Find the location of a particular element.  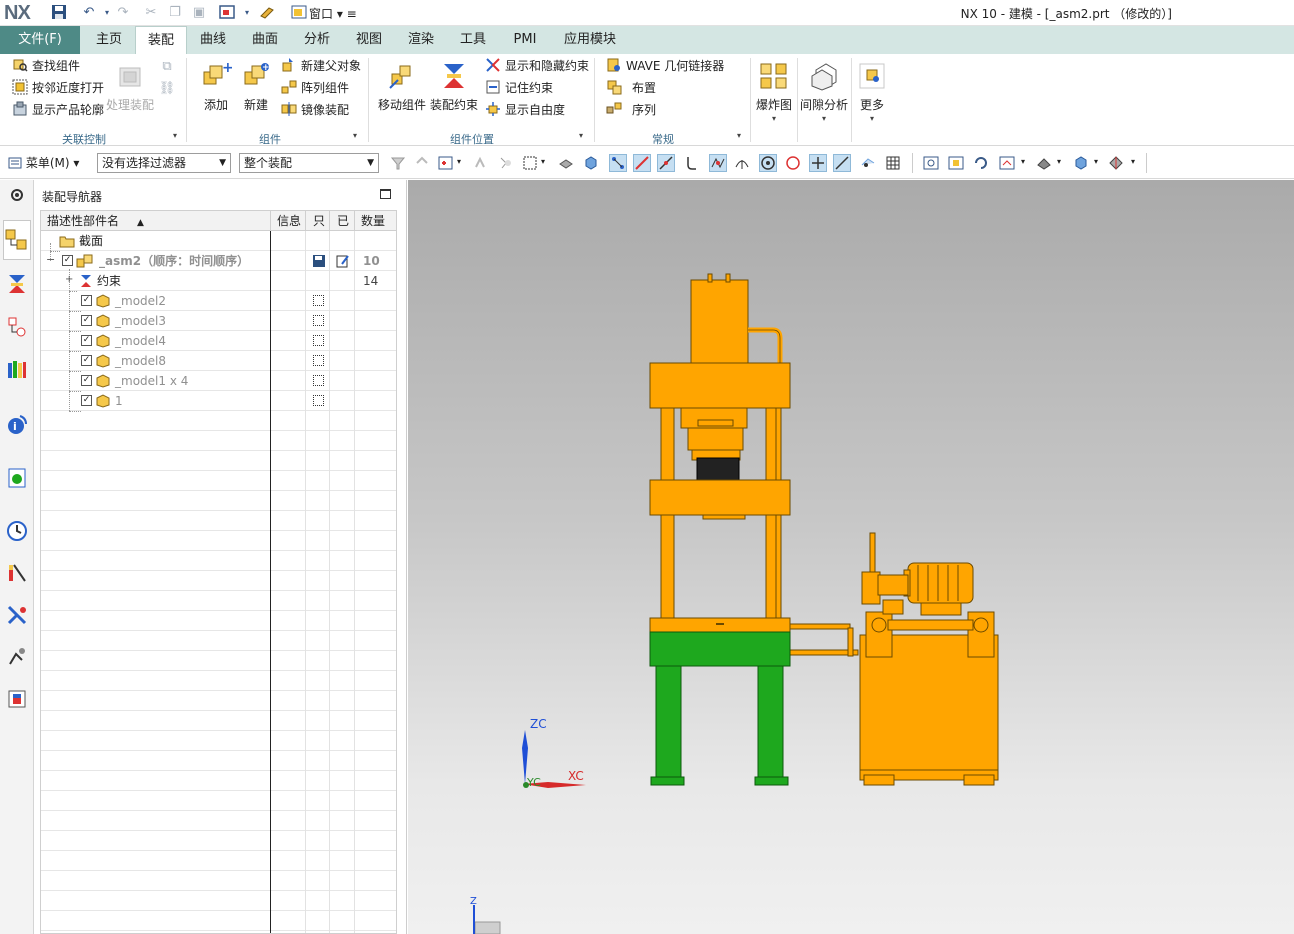

maximize-icon is located at coordinates (385, 194).